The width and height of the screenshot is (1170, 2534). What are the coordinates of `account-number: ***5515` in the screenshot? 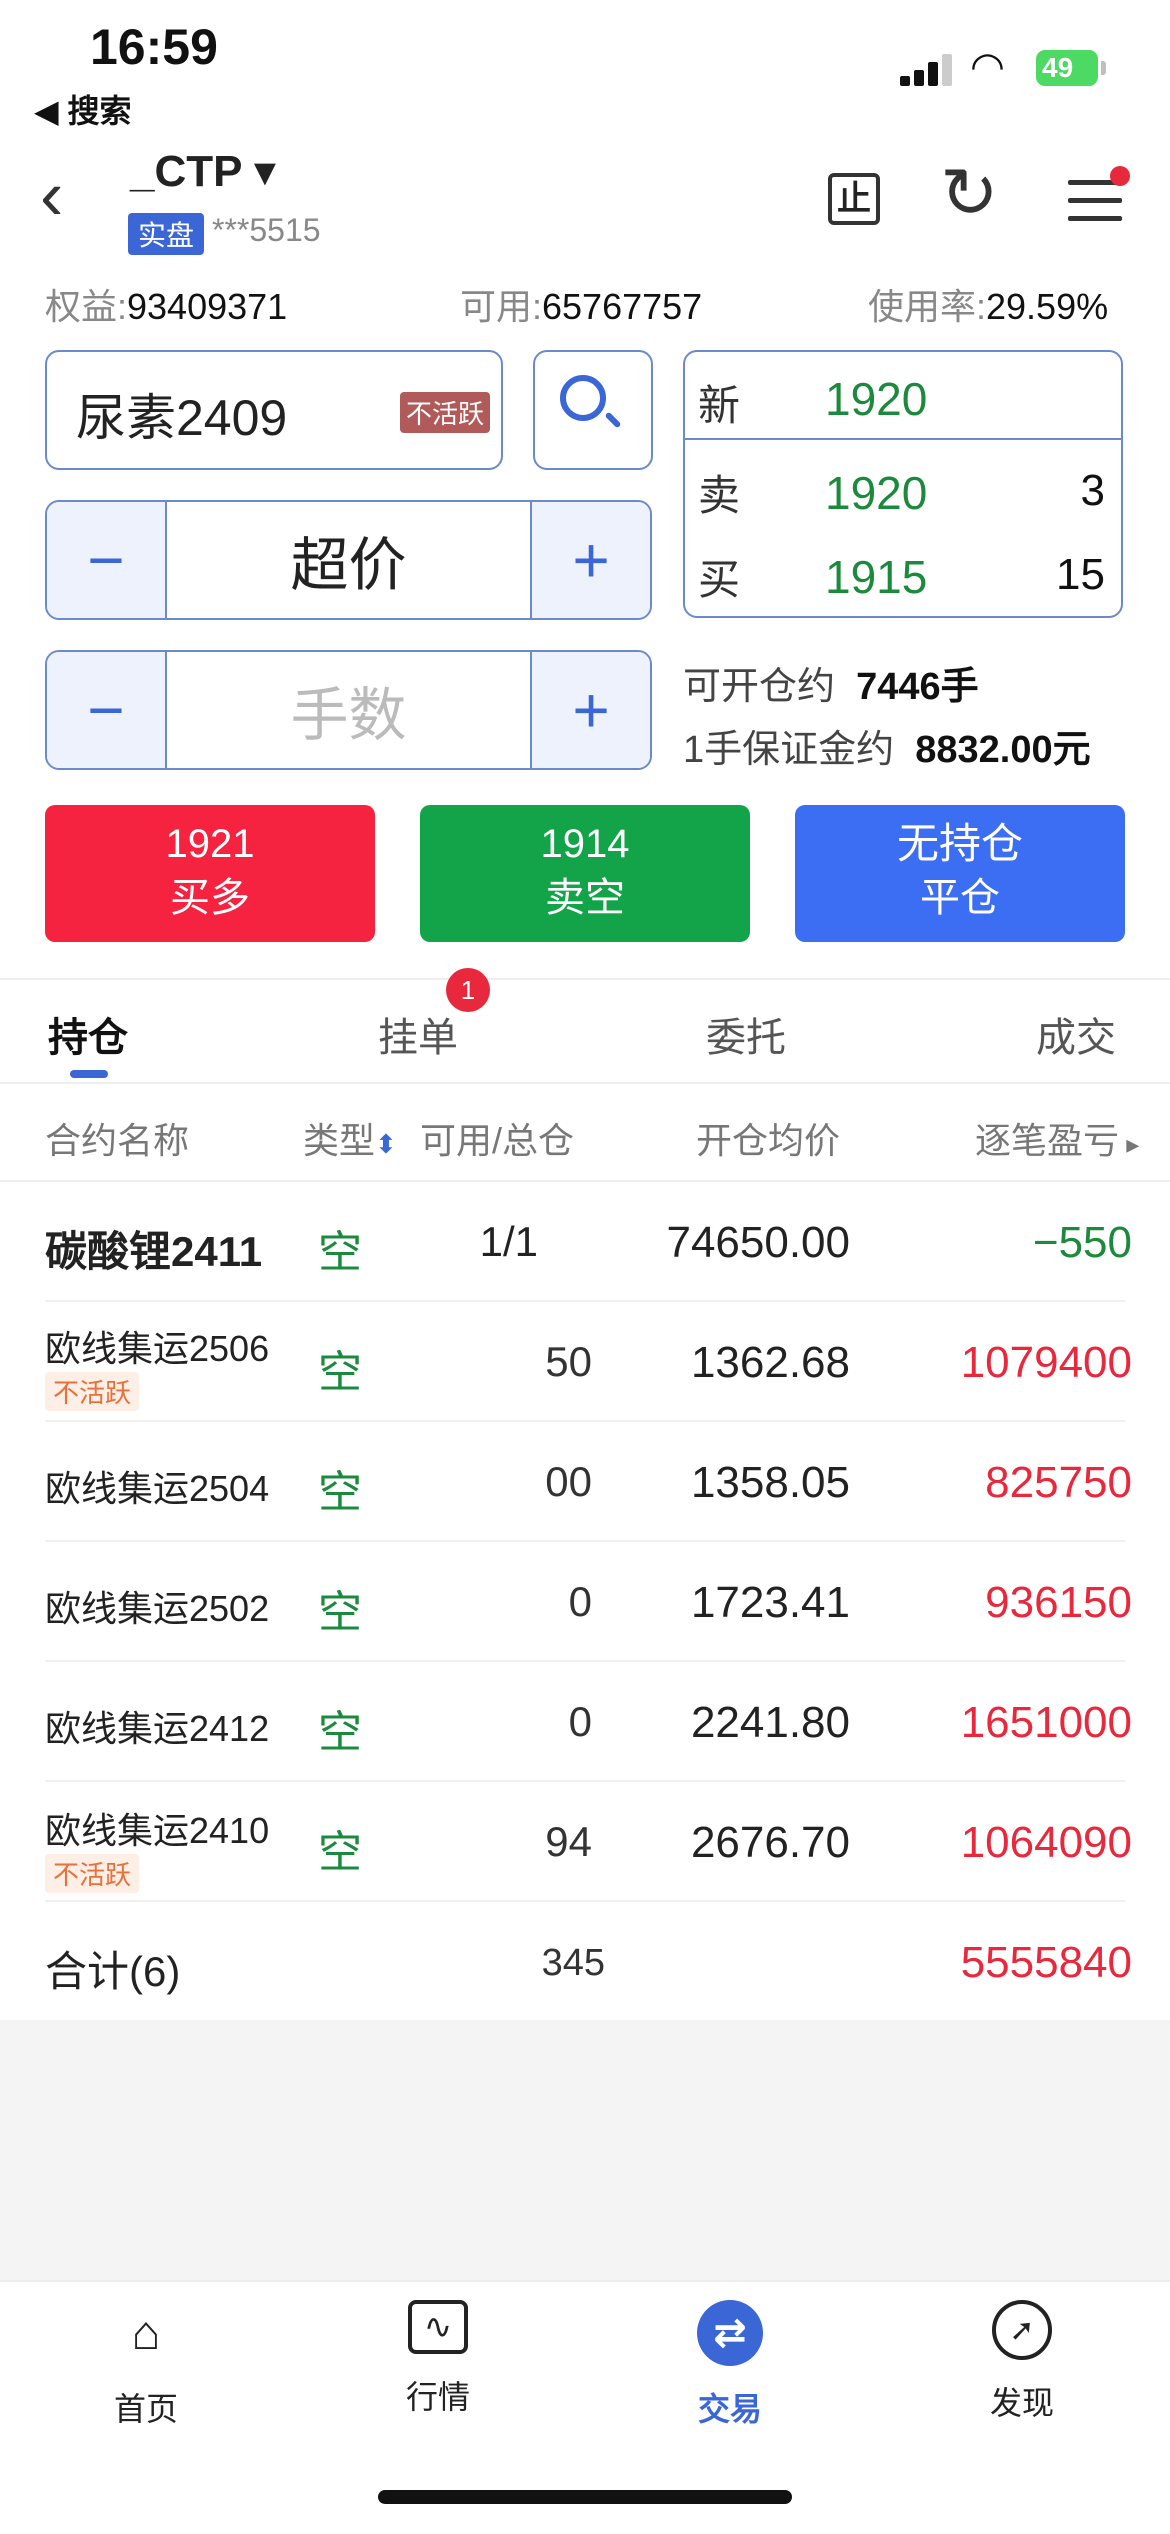 It's located at (266, 230).